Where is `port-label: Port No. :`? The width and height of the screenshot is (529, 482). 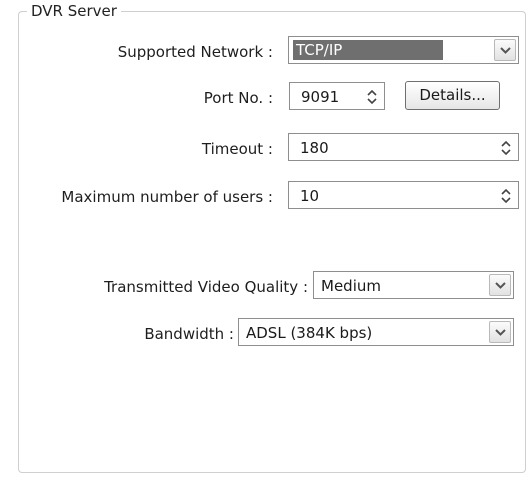
port-label: Port No. : is located at coordinates (238, 98).